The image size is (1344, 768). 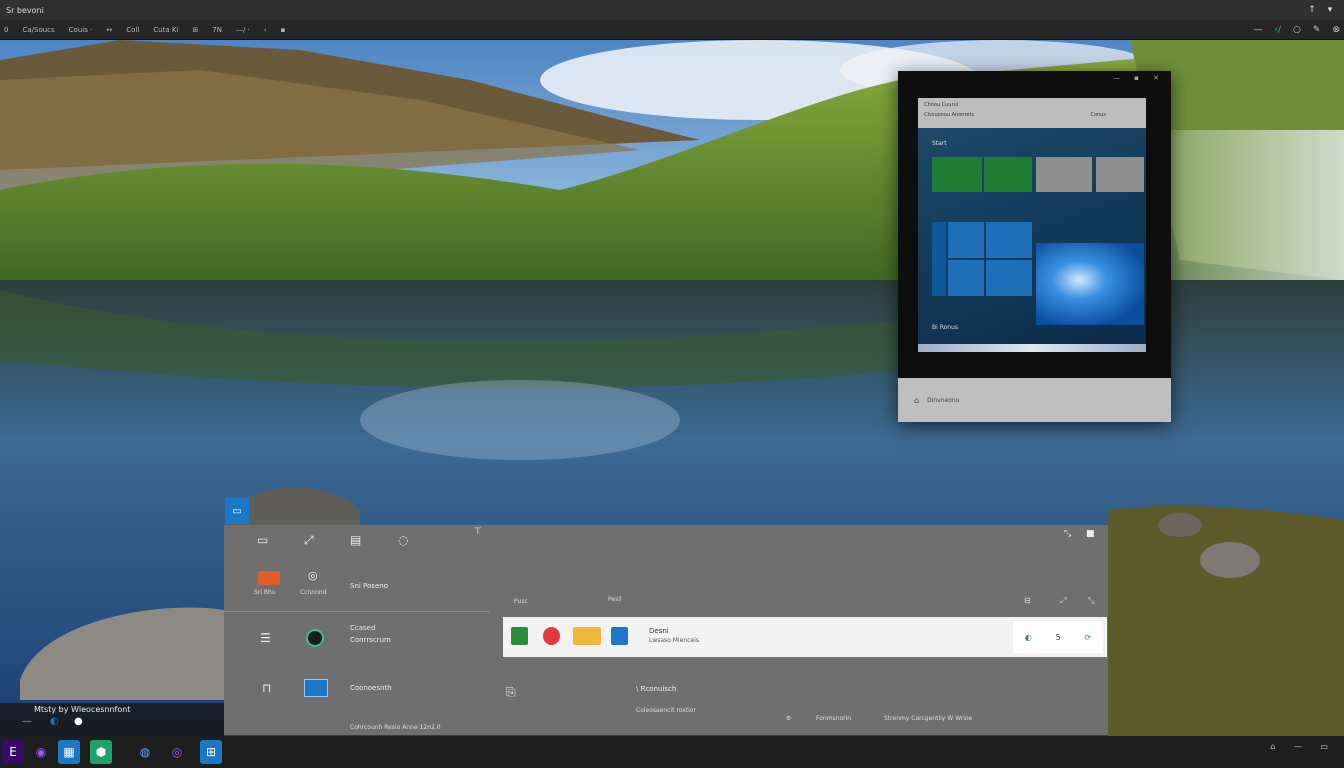 I want to click on device-icon: ⌂, so click(x=917, y=400).